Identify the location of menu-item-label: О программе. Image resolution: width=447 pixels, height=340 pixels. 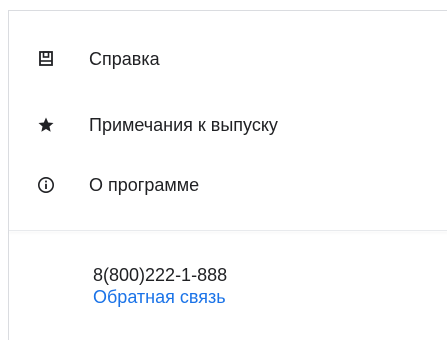
(144, 184).